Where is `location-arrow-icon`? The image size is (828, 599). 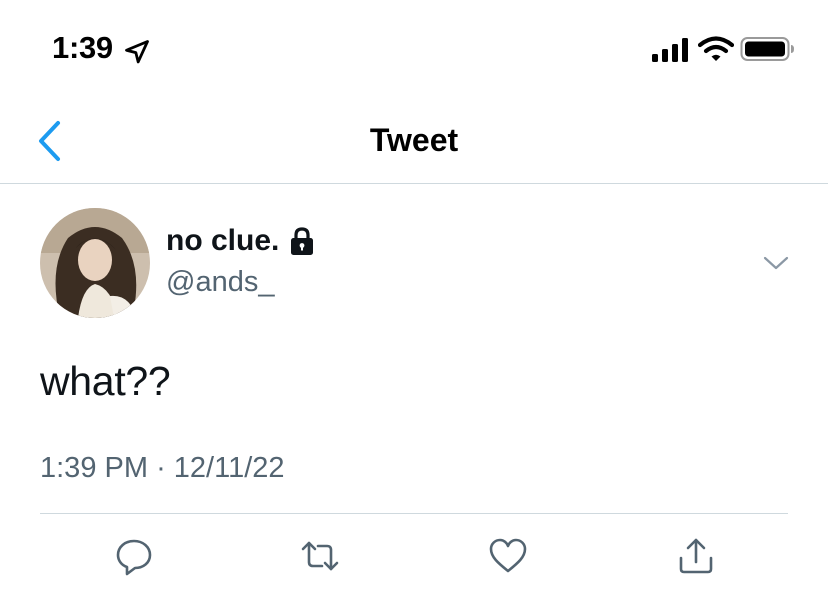
location-arrow-icon is located at coordinates (137, 52).